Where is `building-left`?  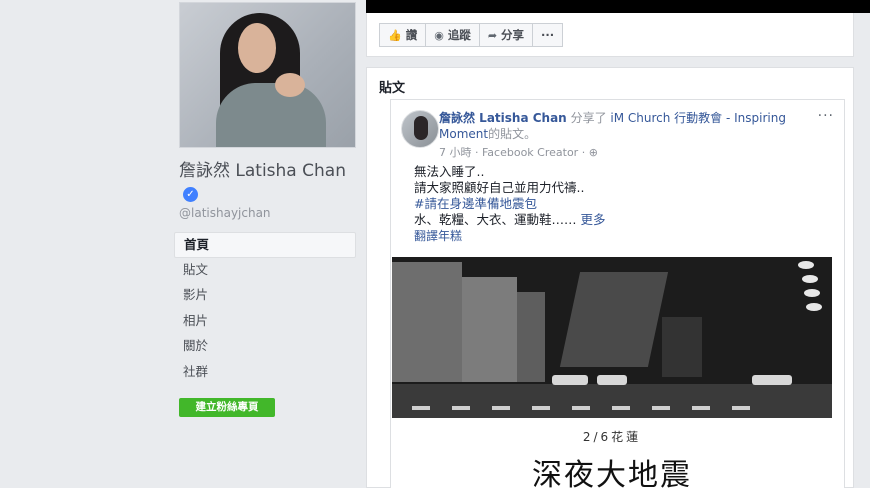
building-left is located at coordinates (427, 322).